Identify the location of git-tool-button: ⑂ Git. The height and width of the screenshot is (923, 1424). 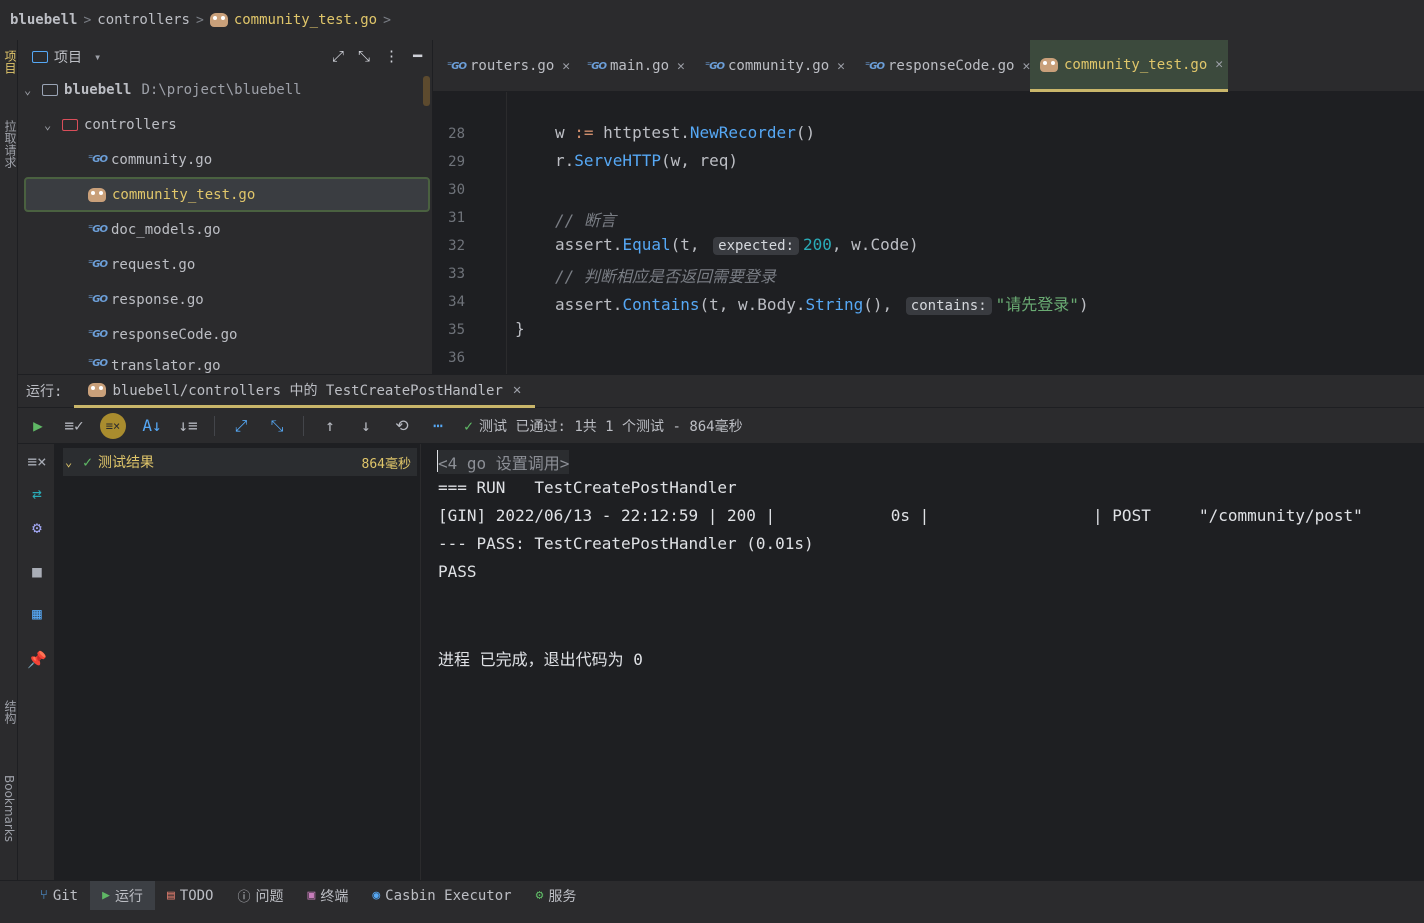
(59, 896).